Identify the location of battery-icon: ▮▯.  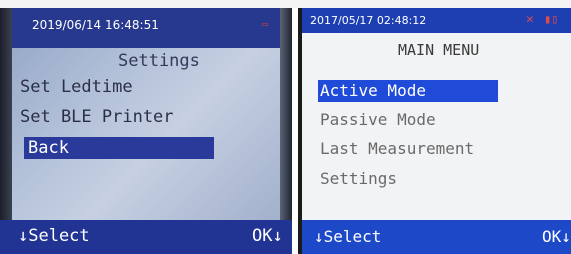
(551, 19).